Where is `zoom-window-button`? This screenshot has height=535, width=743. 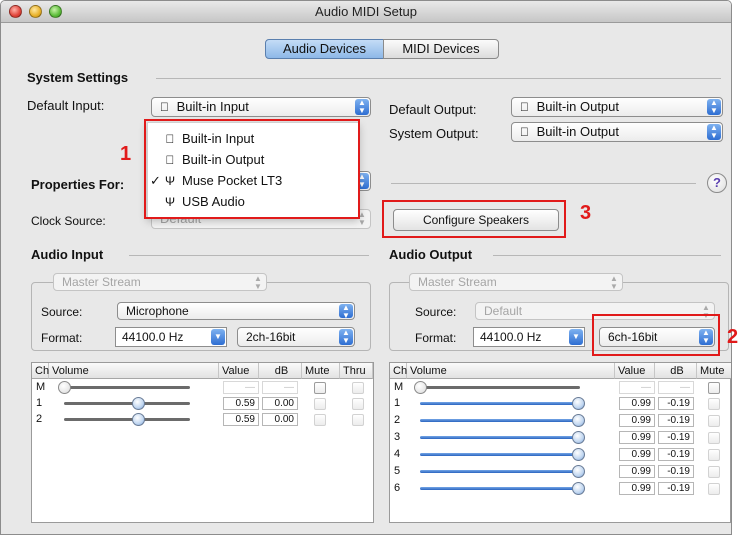 zoom-window-button is located at coordinates (55, 11).